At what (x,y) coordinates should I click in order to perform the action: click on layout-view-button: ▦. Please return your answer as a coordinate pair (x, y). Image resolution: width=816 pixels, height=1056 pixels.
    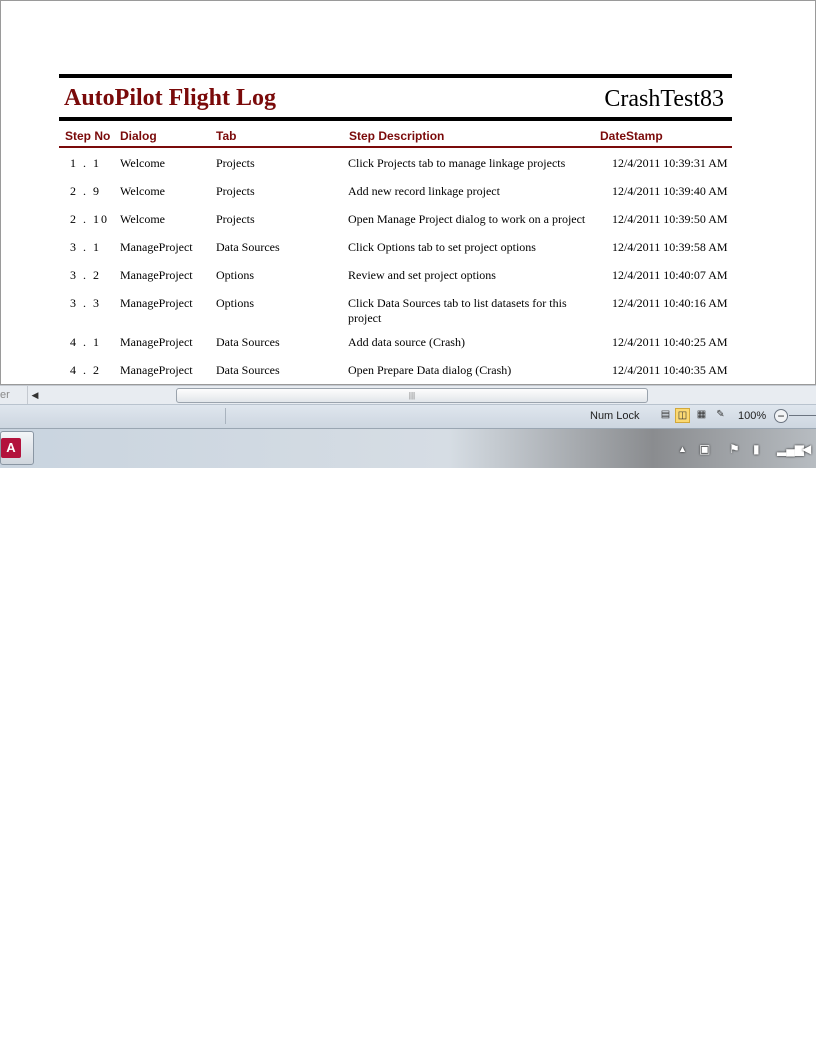
    Looking at the image, I should click on (701, 415).